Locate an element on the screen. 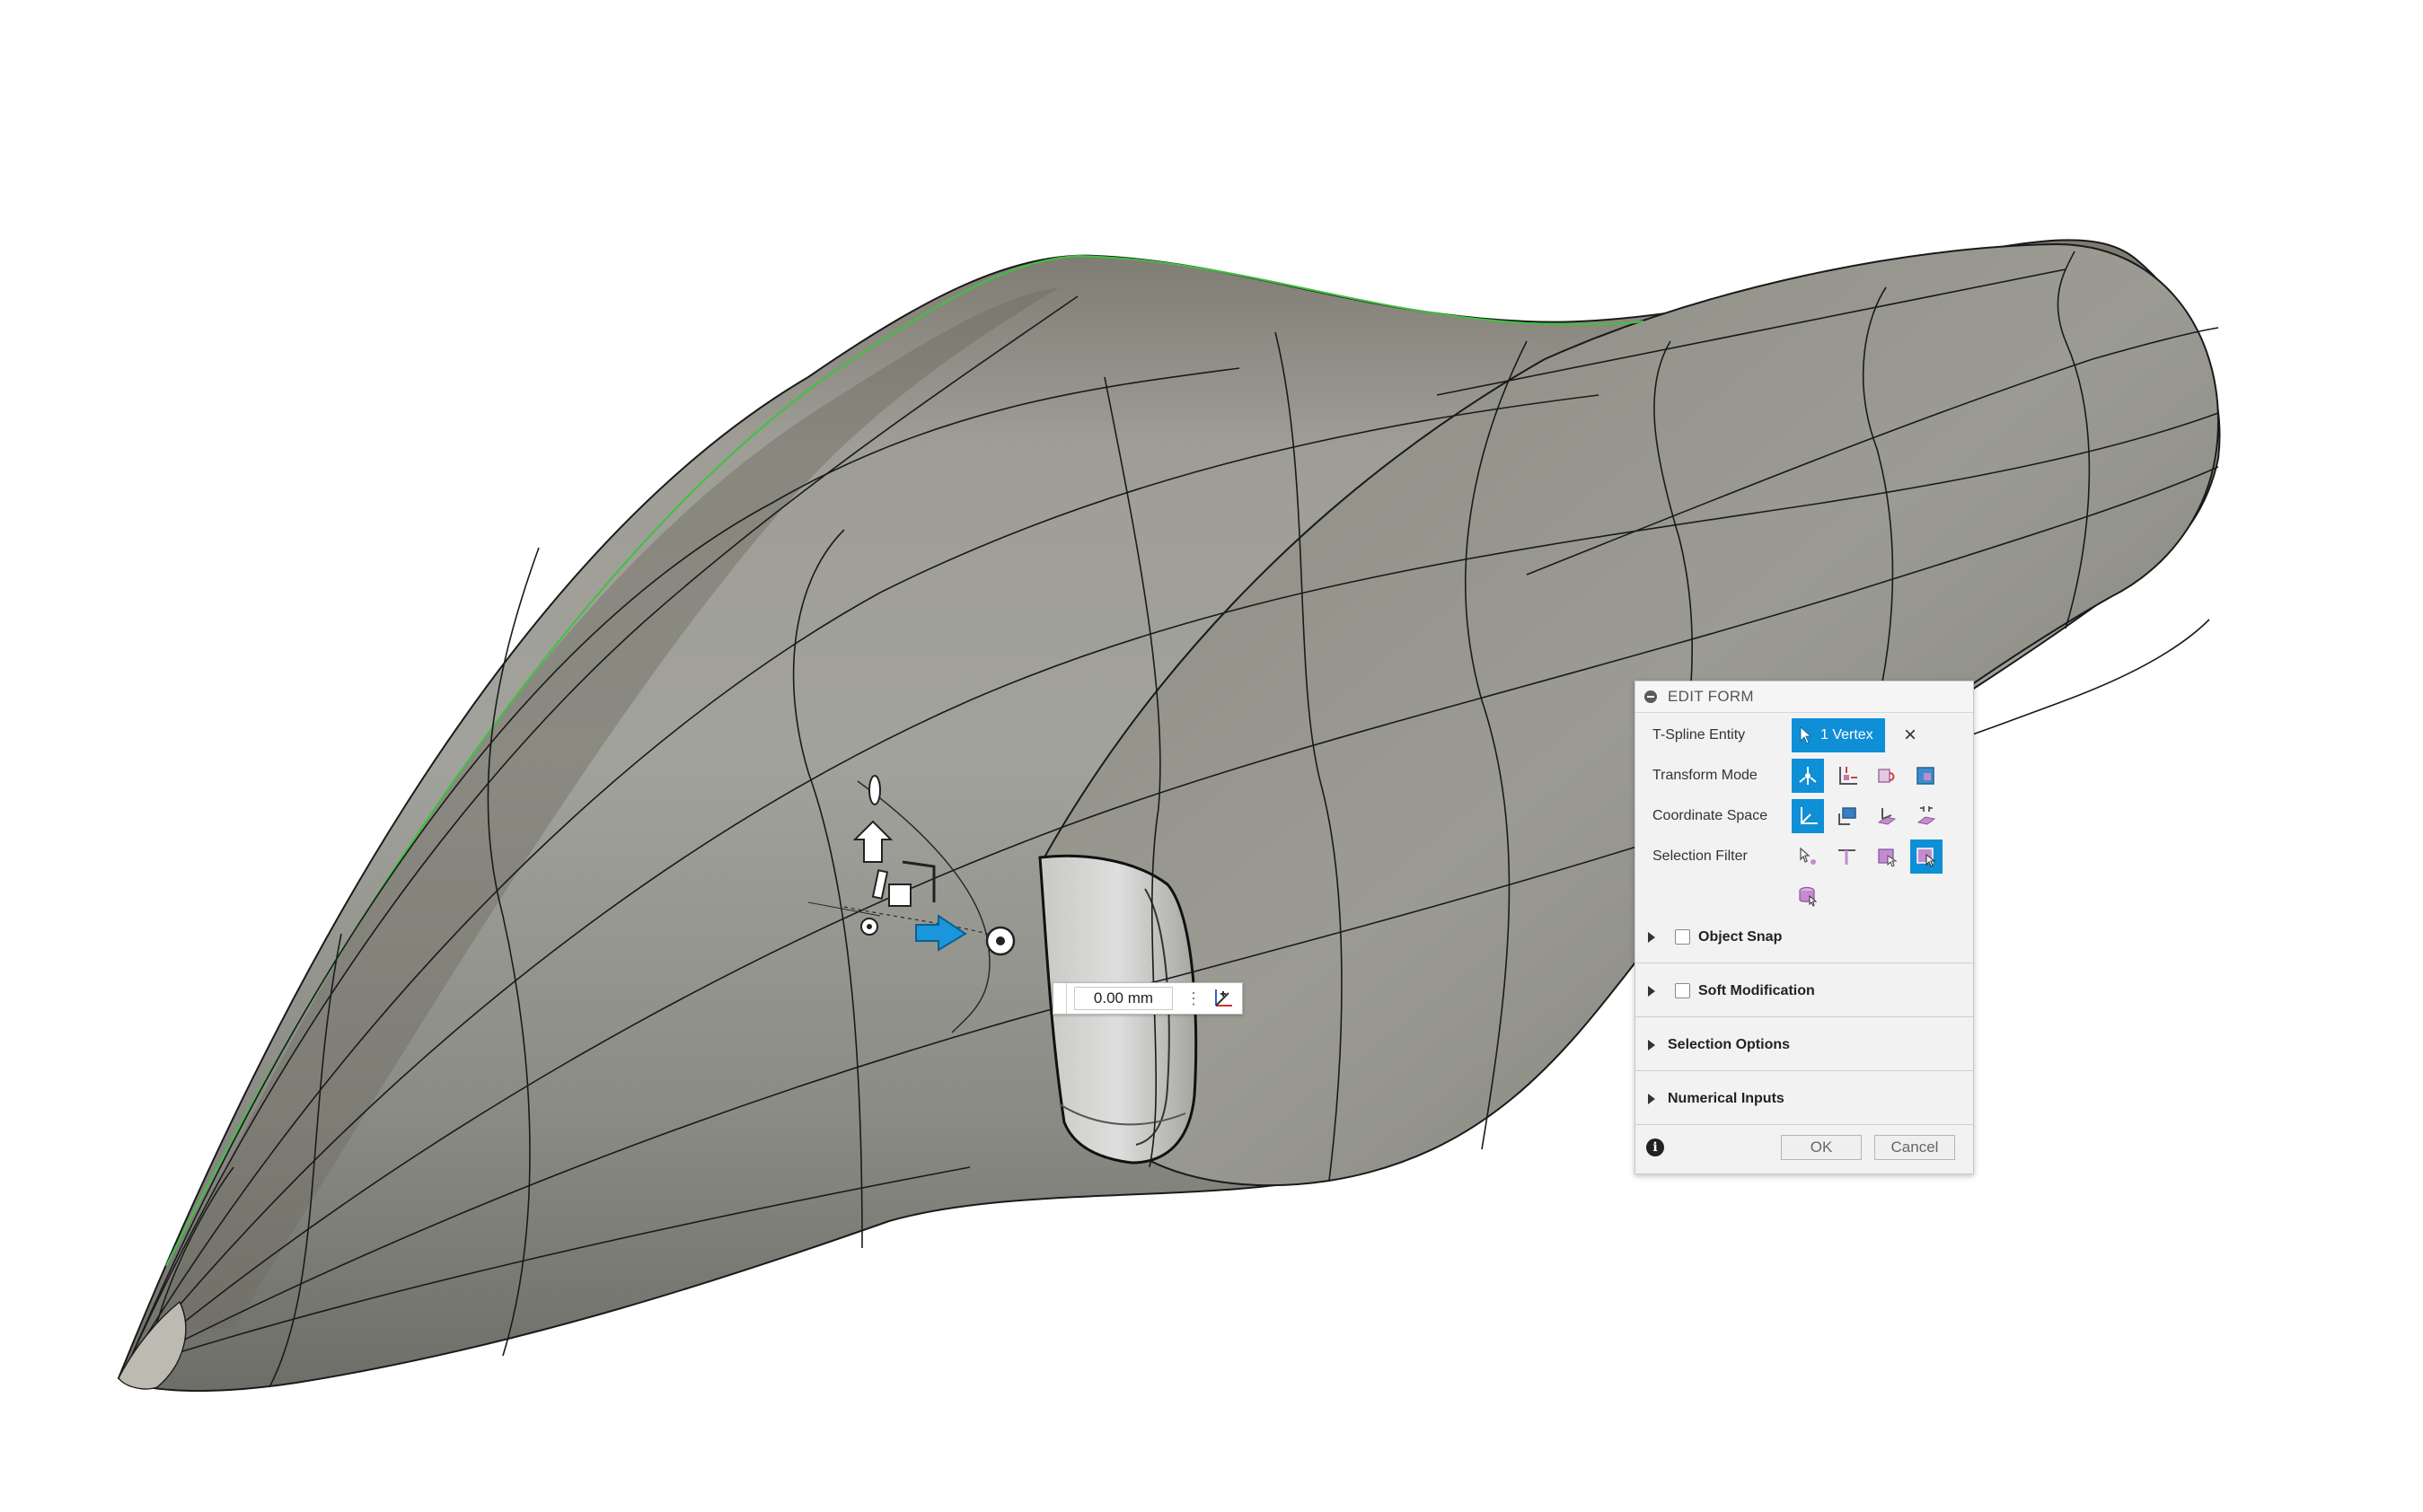 The width and height of the screenshot is (2423, 1512). soft-modification-label: Soft Modification is located at coordinates (1757, 990).